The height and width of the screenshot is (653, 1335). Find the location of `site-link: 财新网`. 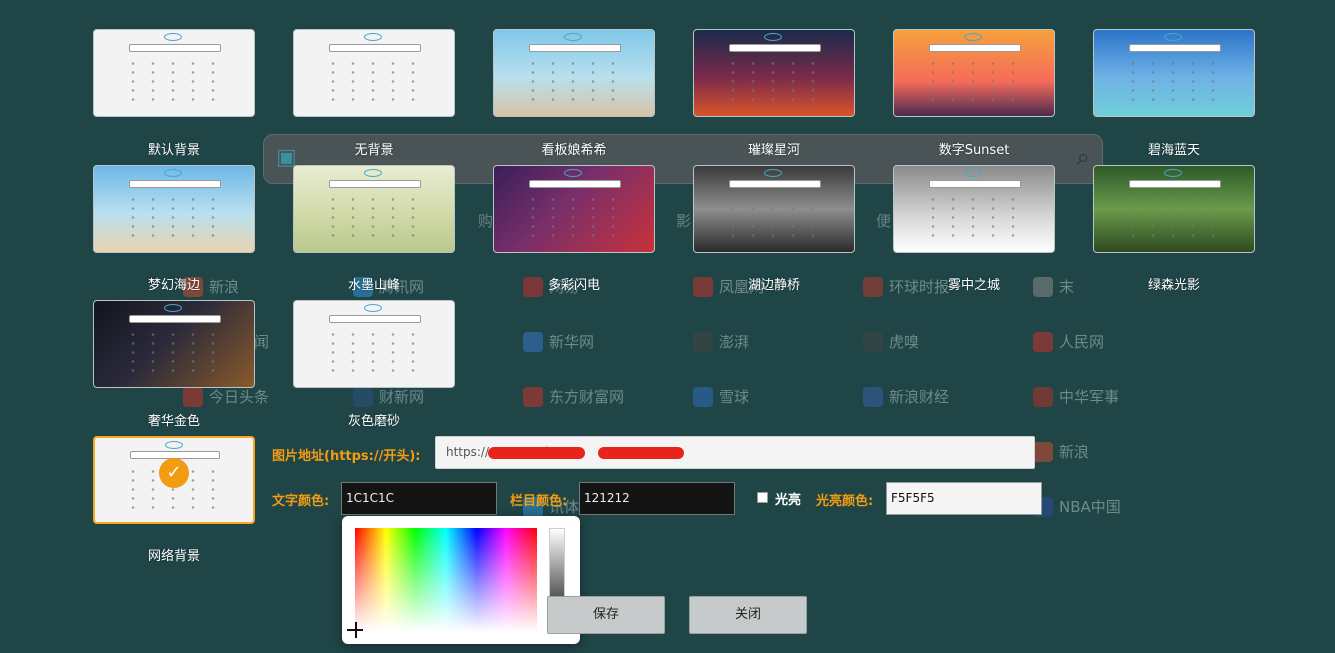

site-link: 财新网 is located at coordinates (388, 396).